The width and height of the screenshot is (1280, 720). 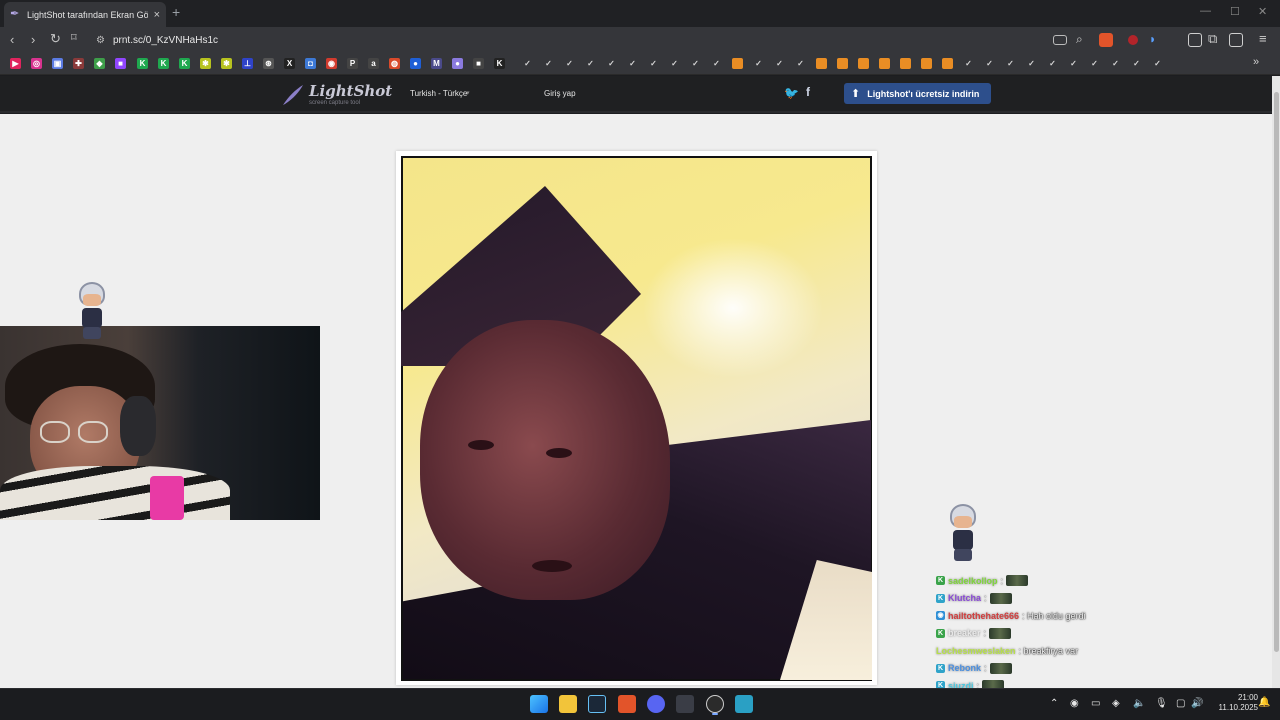 What do you see at coordinates (78, 63) in the screenshot?
I see `bookmark-icon: ✚` at bounding box center [78, 63].